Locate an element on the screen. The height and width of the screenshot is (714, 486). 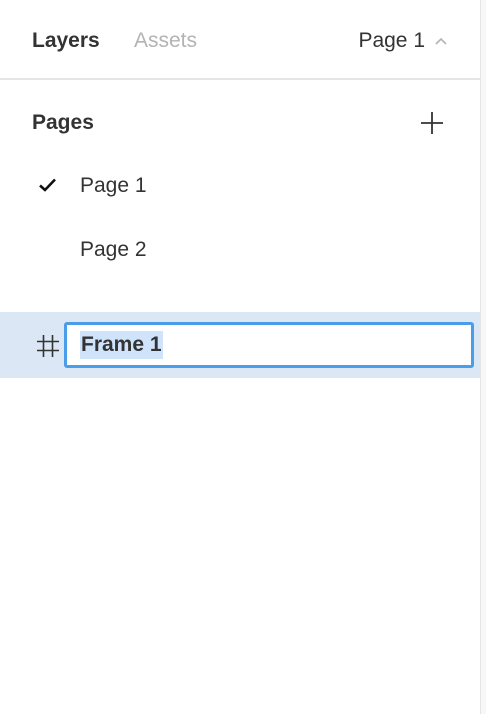
page-switcher-label: Page 1 is located at coordinates (391, 40).